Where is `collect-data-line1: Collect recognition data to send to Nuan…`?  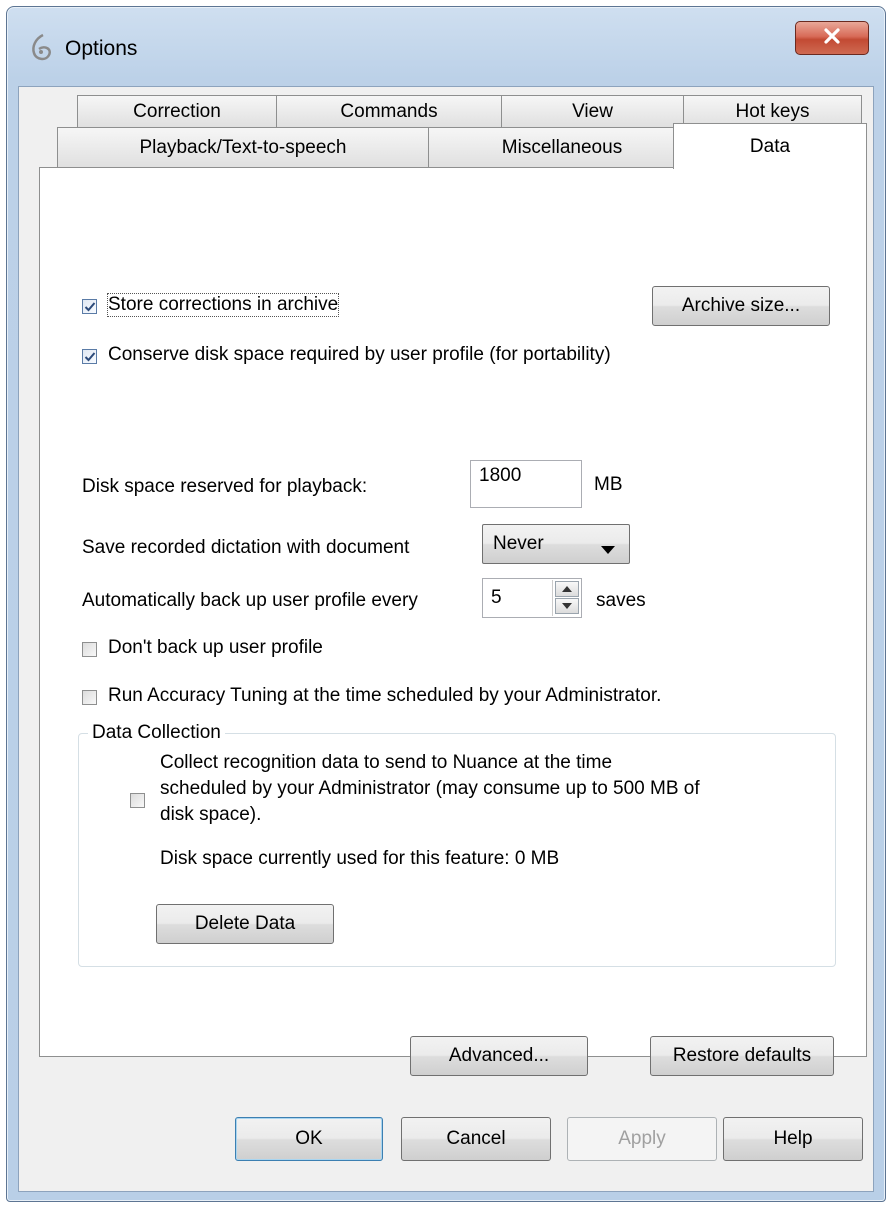
collect-data-line1: Collect recognition data to send to Nuan… is located at coordinates (386, 763).